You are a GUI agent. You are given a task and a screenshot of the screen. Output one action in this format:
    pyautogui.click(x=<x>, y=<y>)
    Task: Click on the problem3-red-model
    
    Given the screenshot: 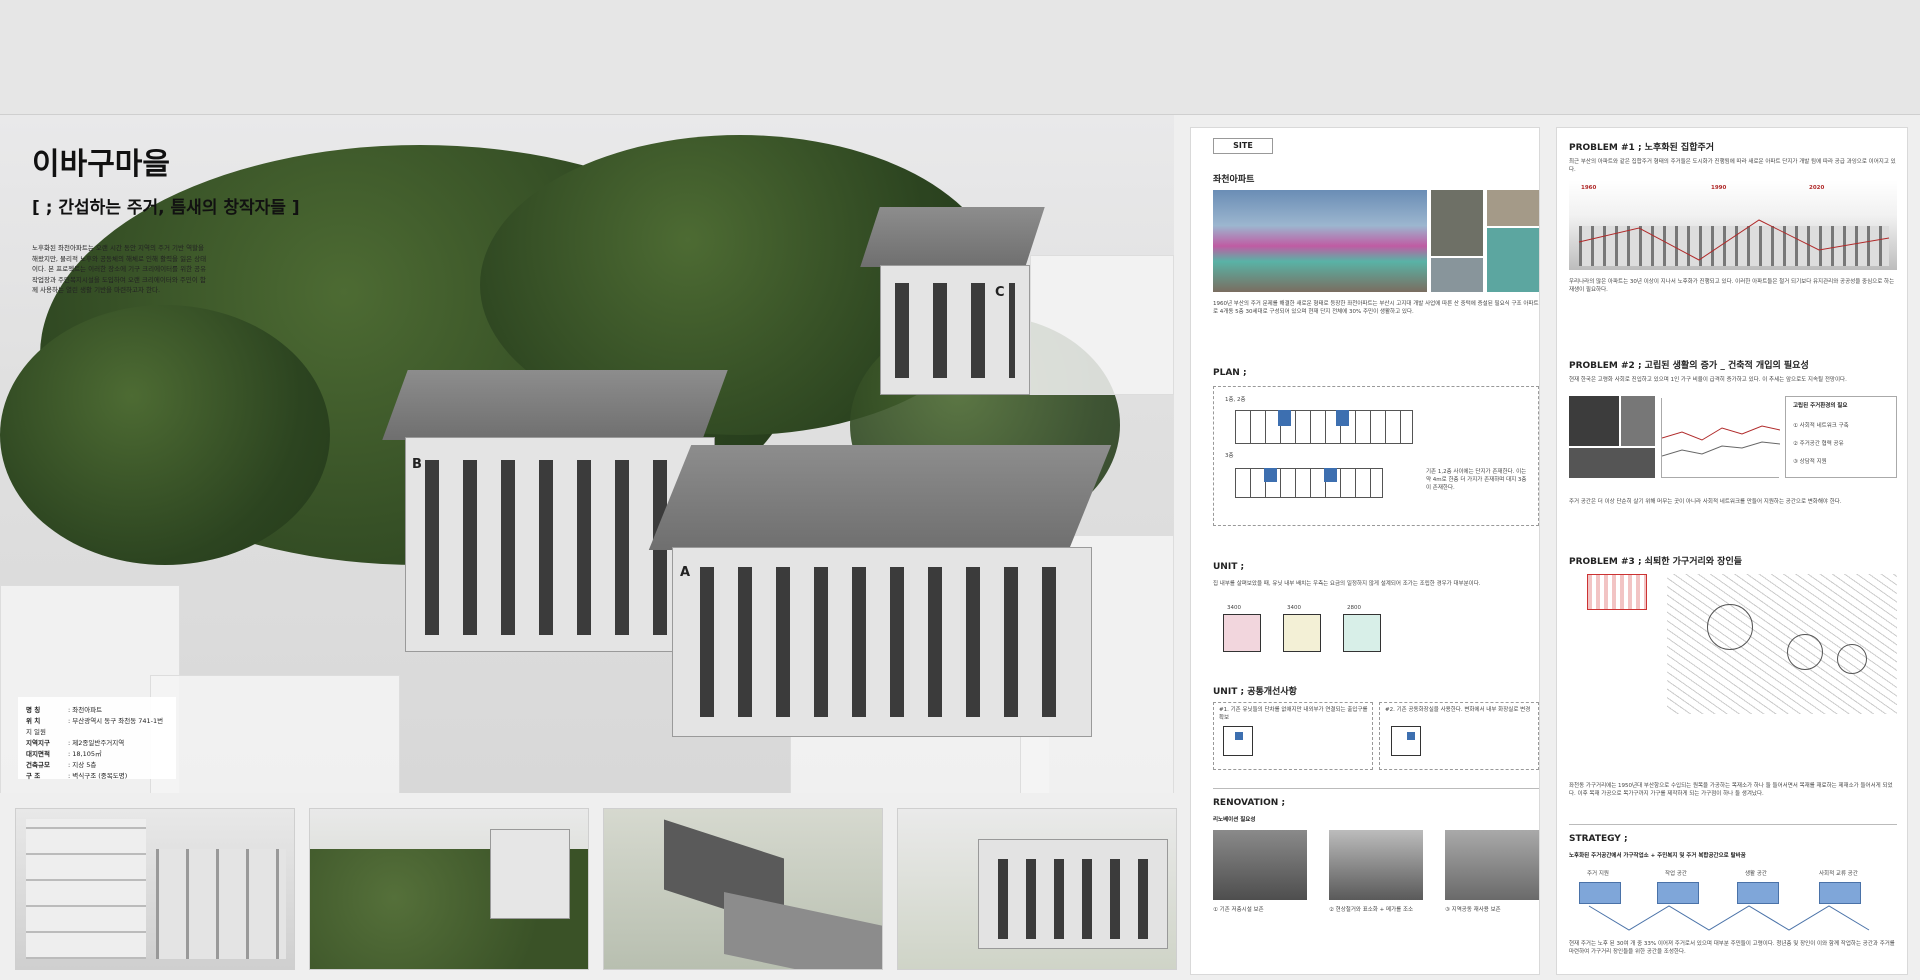 What is the action you would take?
    pyautogui.click(x=1617, y=592)
    